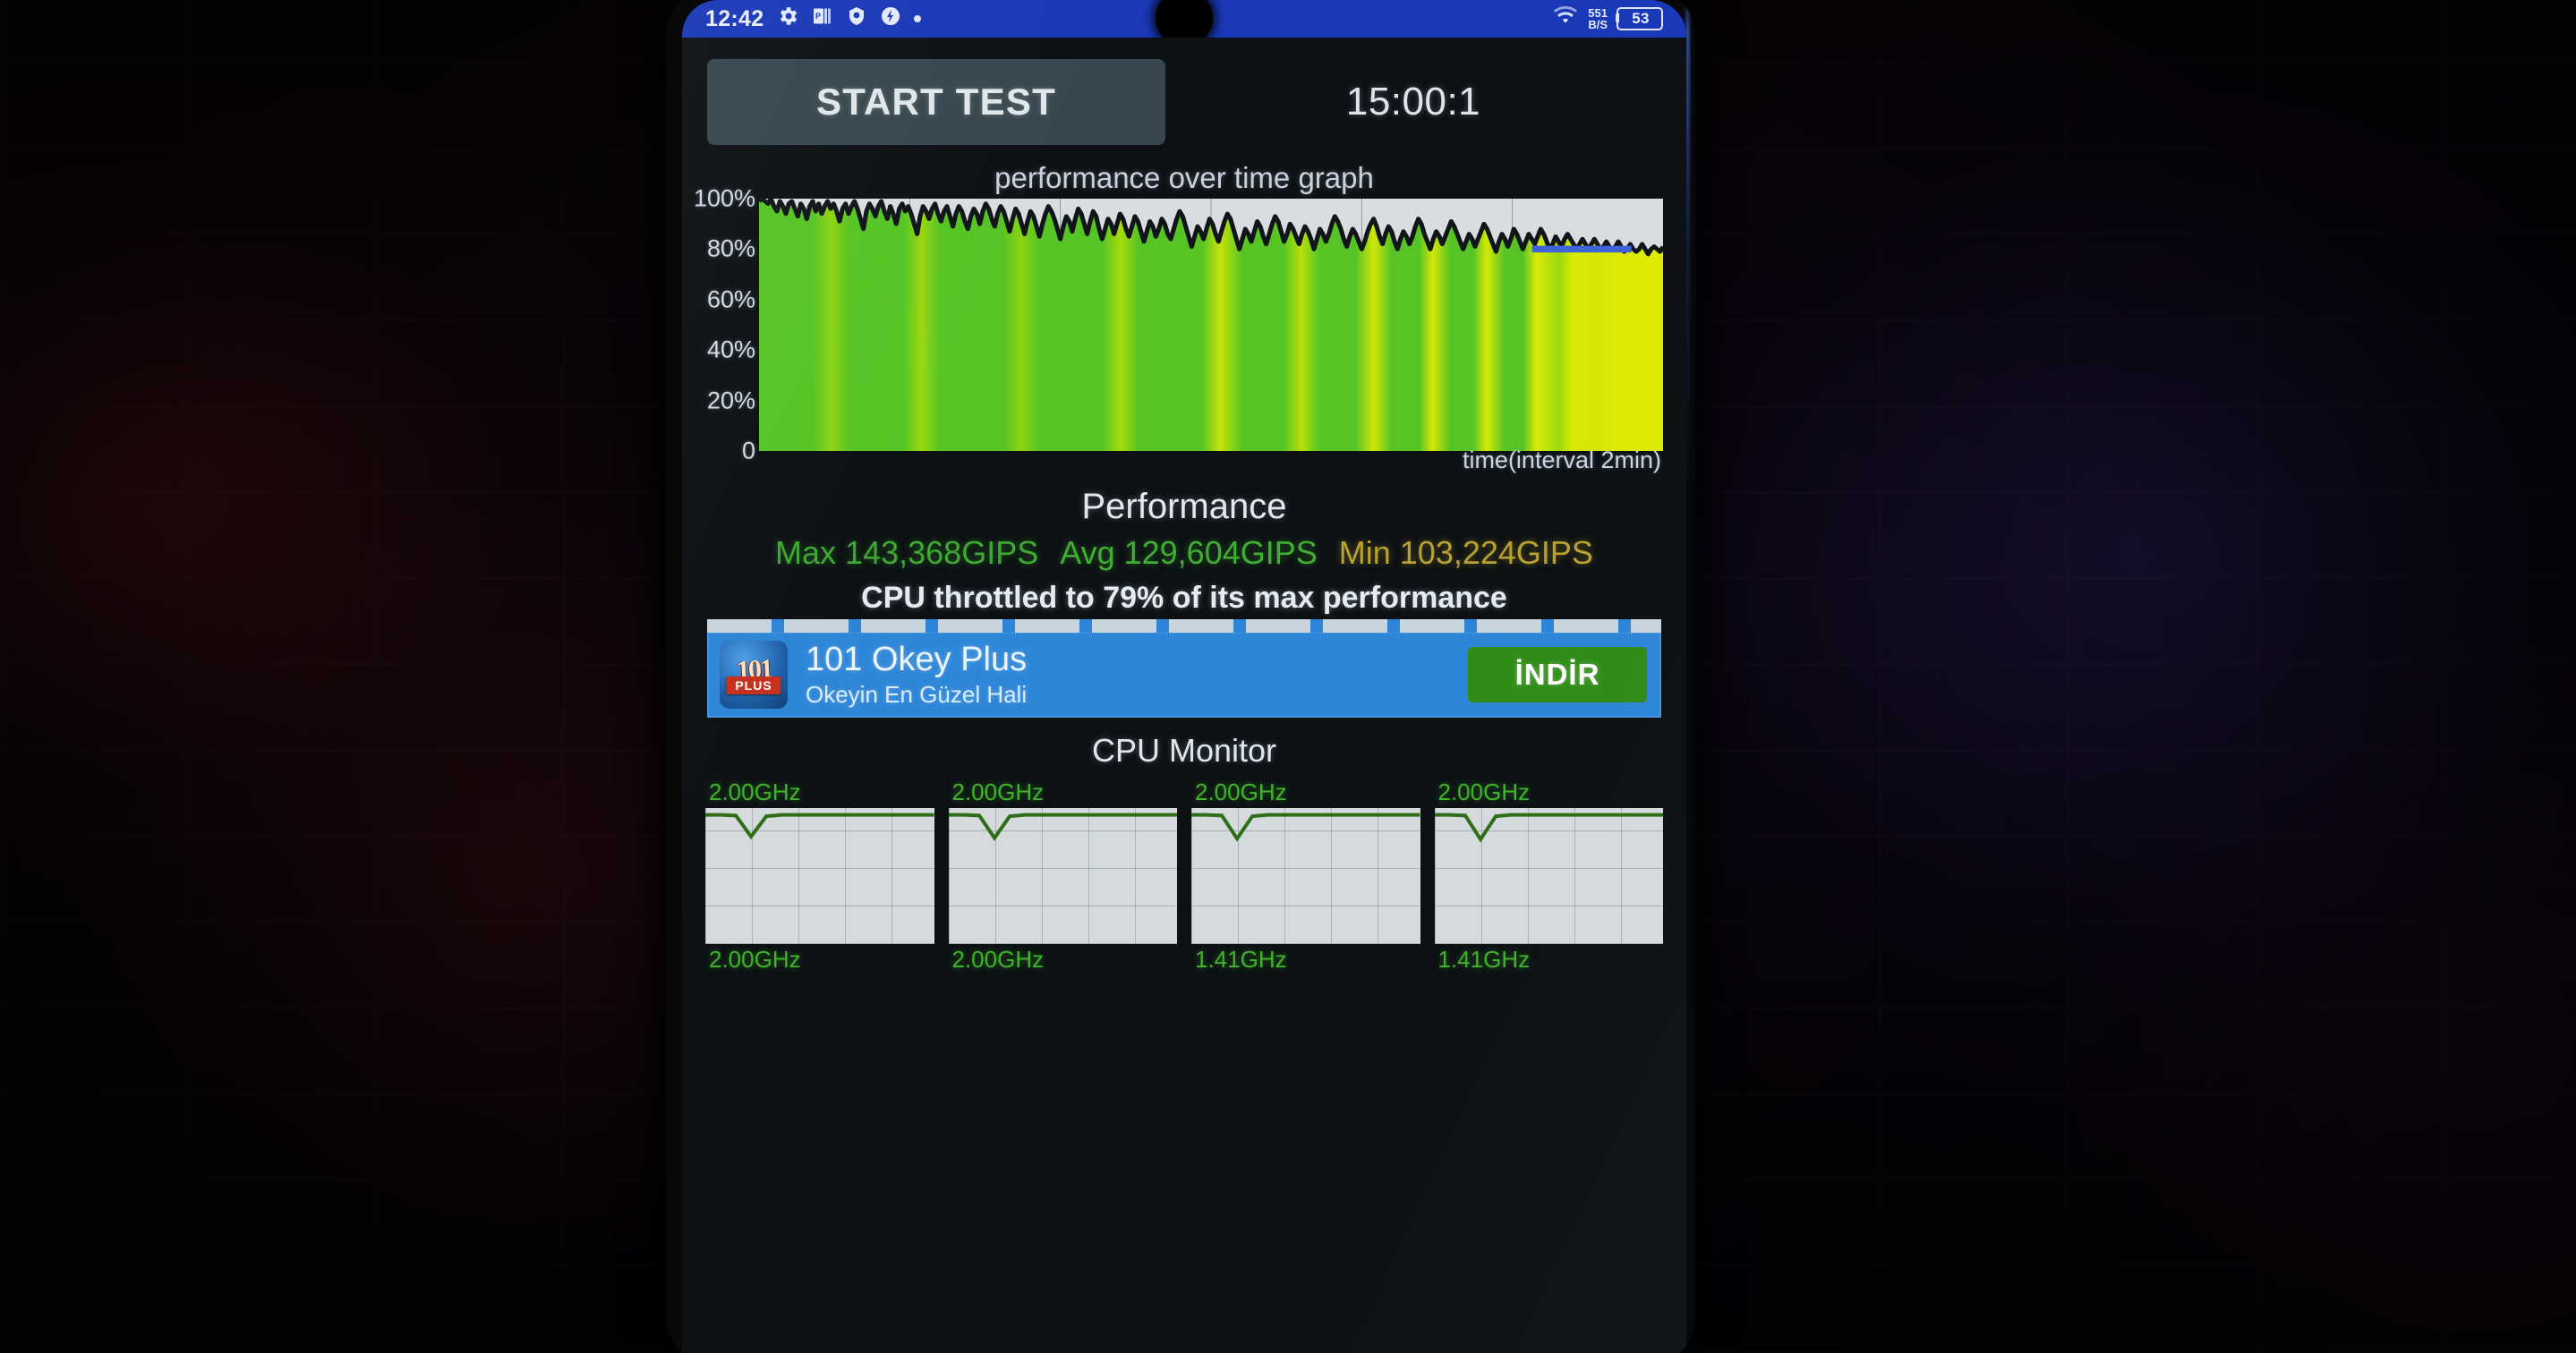 The width and height of the screenshot is (2576, 1353). I want to click on performance-avg-stat: Avg 129,604GIPS, so click(1189, 552).